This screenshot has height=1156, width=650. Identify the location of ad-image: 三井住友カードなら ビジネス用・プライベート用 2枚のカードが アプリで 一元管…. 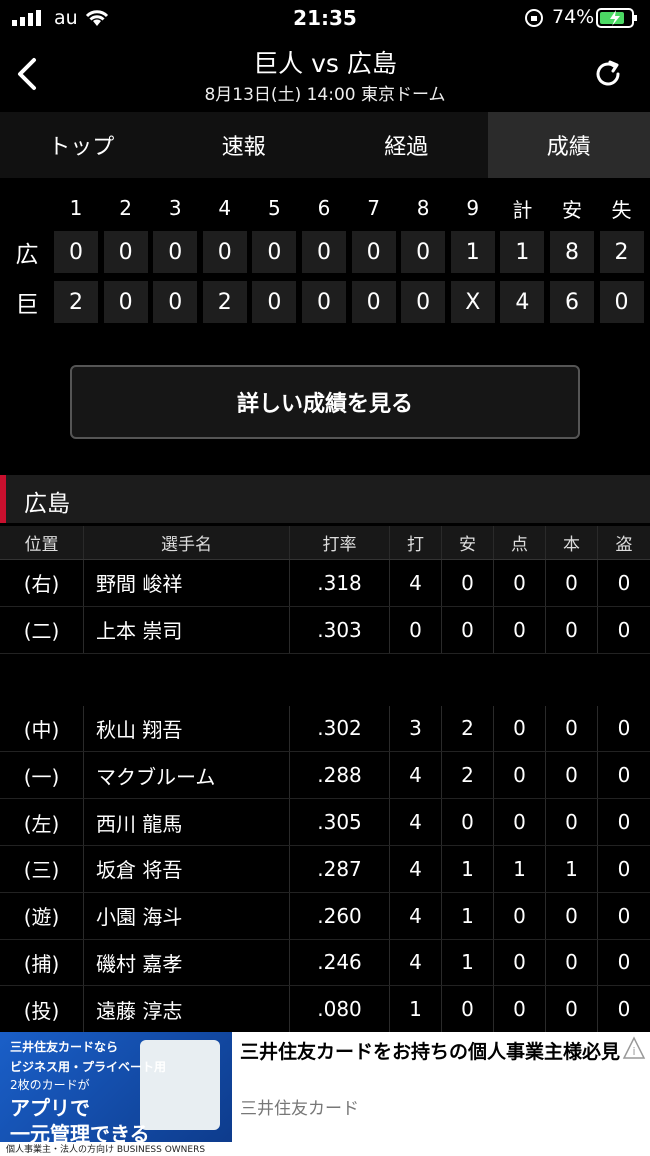
(116, 1094).